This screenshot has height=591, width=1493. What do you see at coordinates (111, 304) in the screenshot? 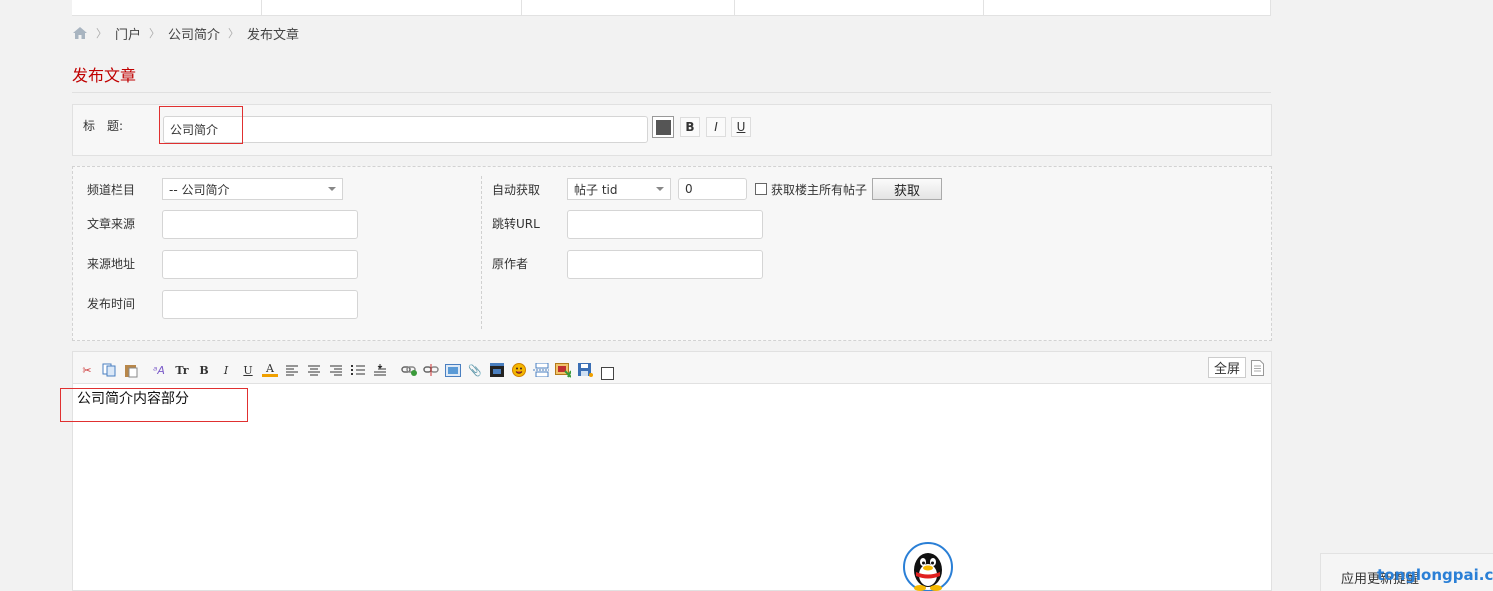
I see `publish-time-label: 发布时间` at bounding box center [111, 304].